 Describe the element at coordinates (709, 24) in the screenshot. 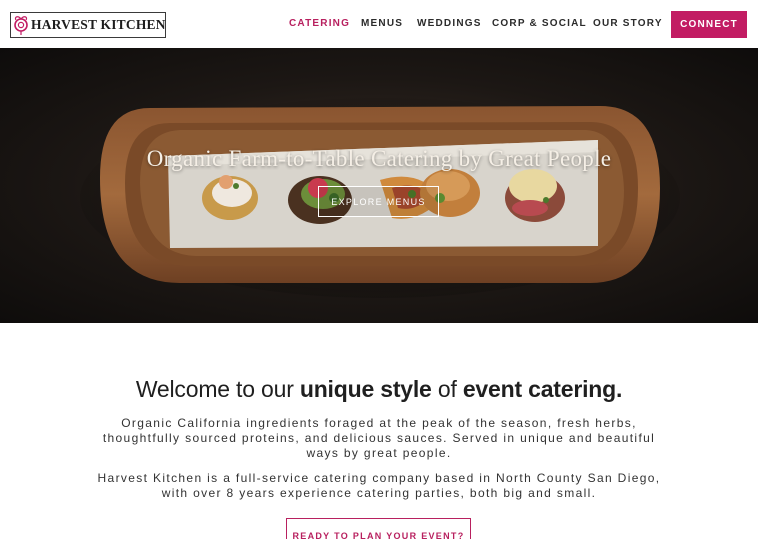

I see `connect-button: CONNECT` at that location.